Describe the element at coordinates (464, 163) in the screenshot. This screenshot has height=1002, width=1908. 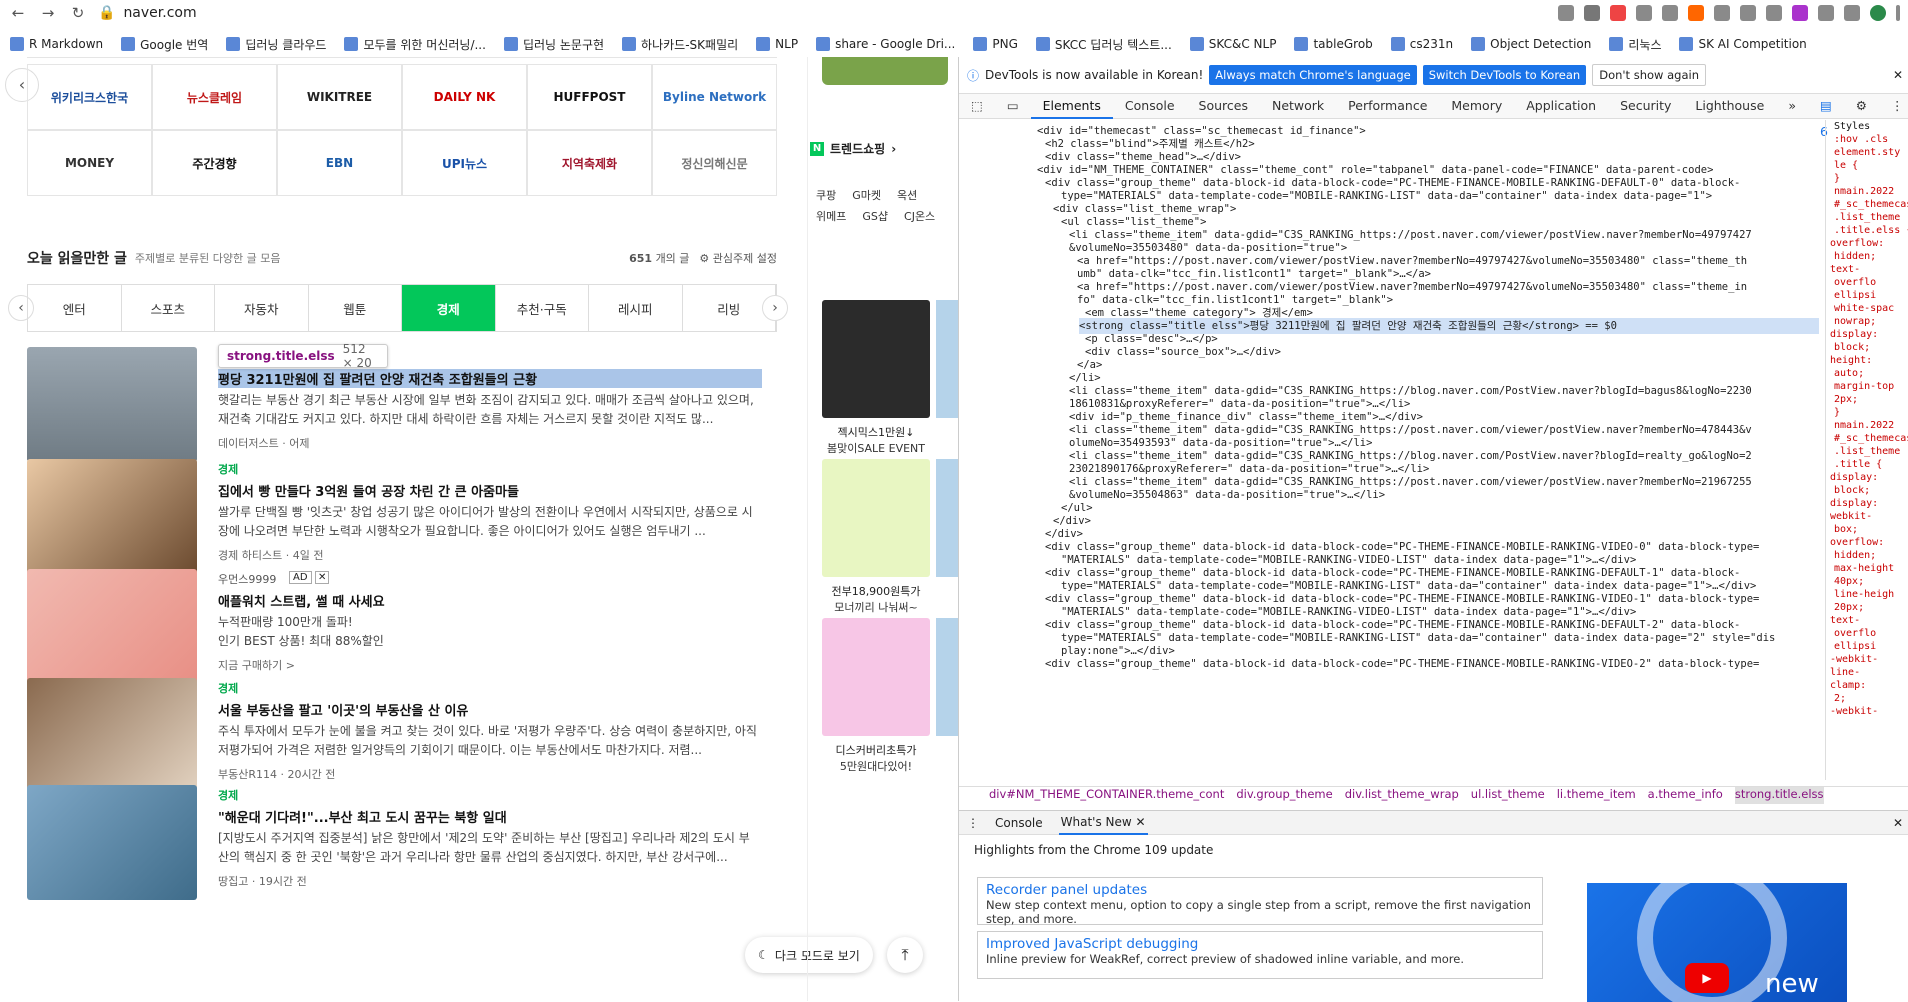
I see `press-logo: UPI뉴스` at that location.